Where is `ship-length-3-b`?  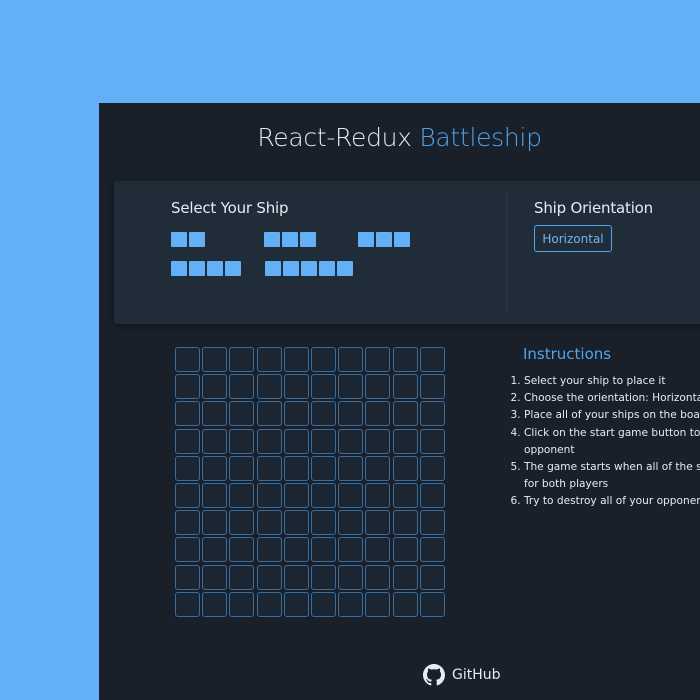 ship-length-3-b is located at coordinates (384, 239).